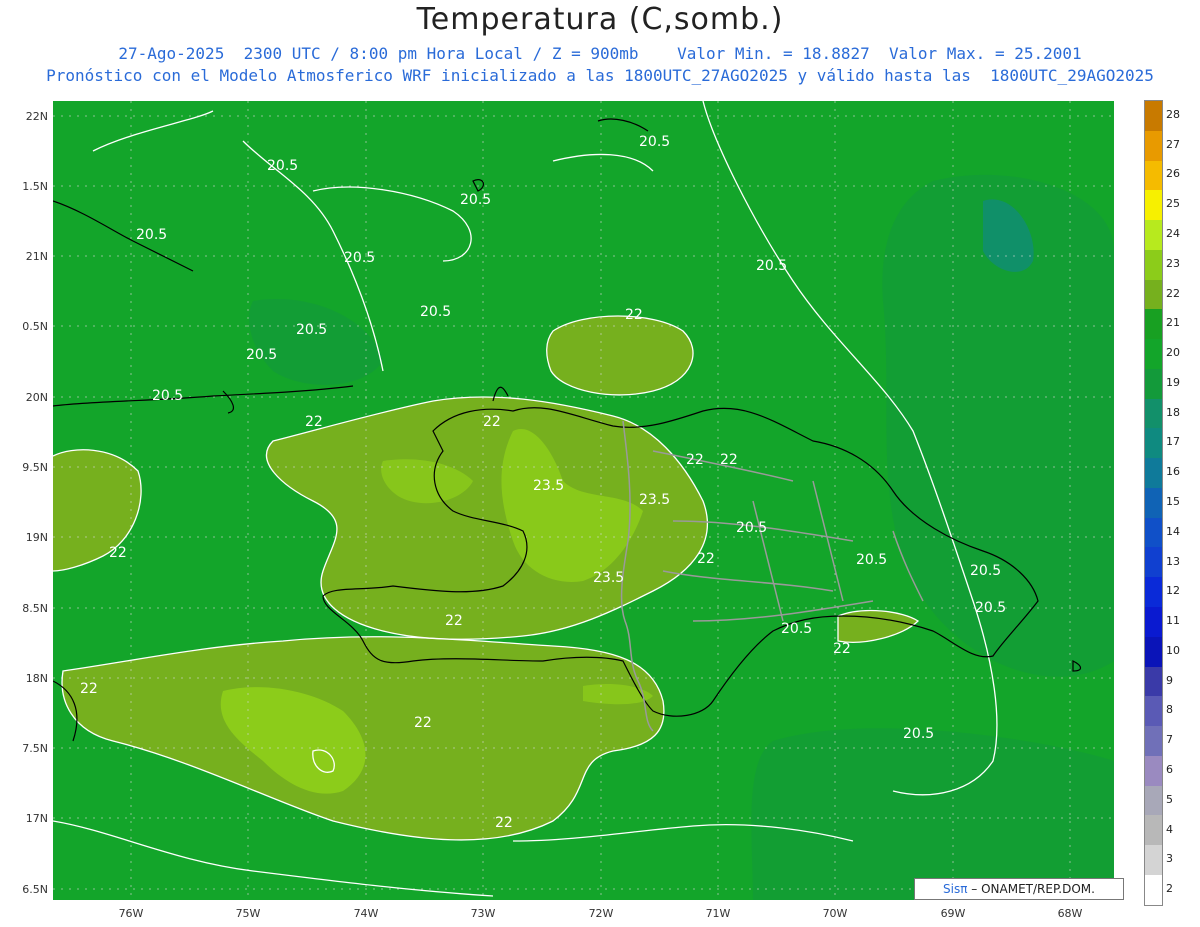 The width and height of the screenshot is (1200, 927). Describe the element at coordinates (35, 748) in the screenshot. I see `lat-label: 7.5N` at that location.